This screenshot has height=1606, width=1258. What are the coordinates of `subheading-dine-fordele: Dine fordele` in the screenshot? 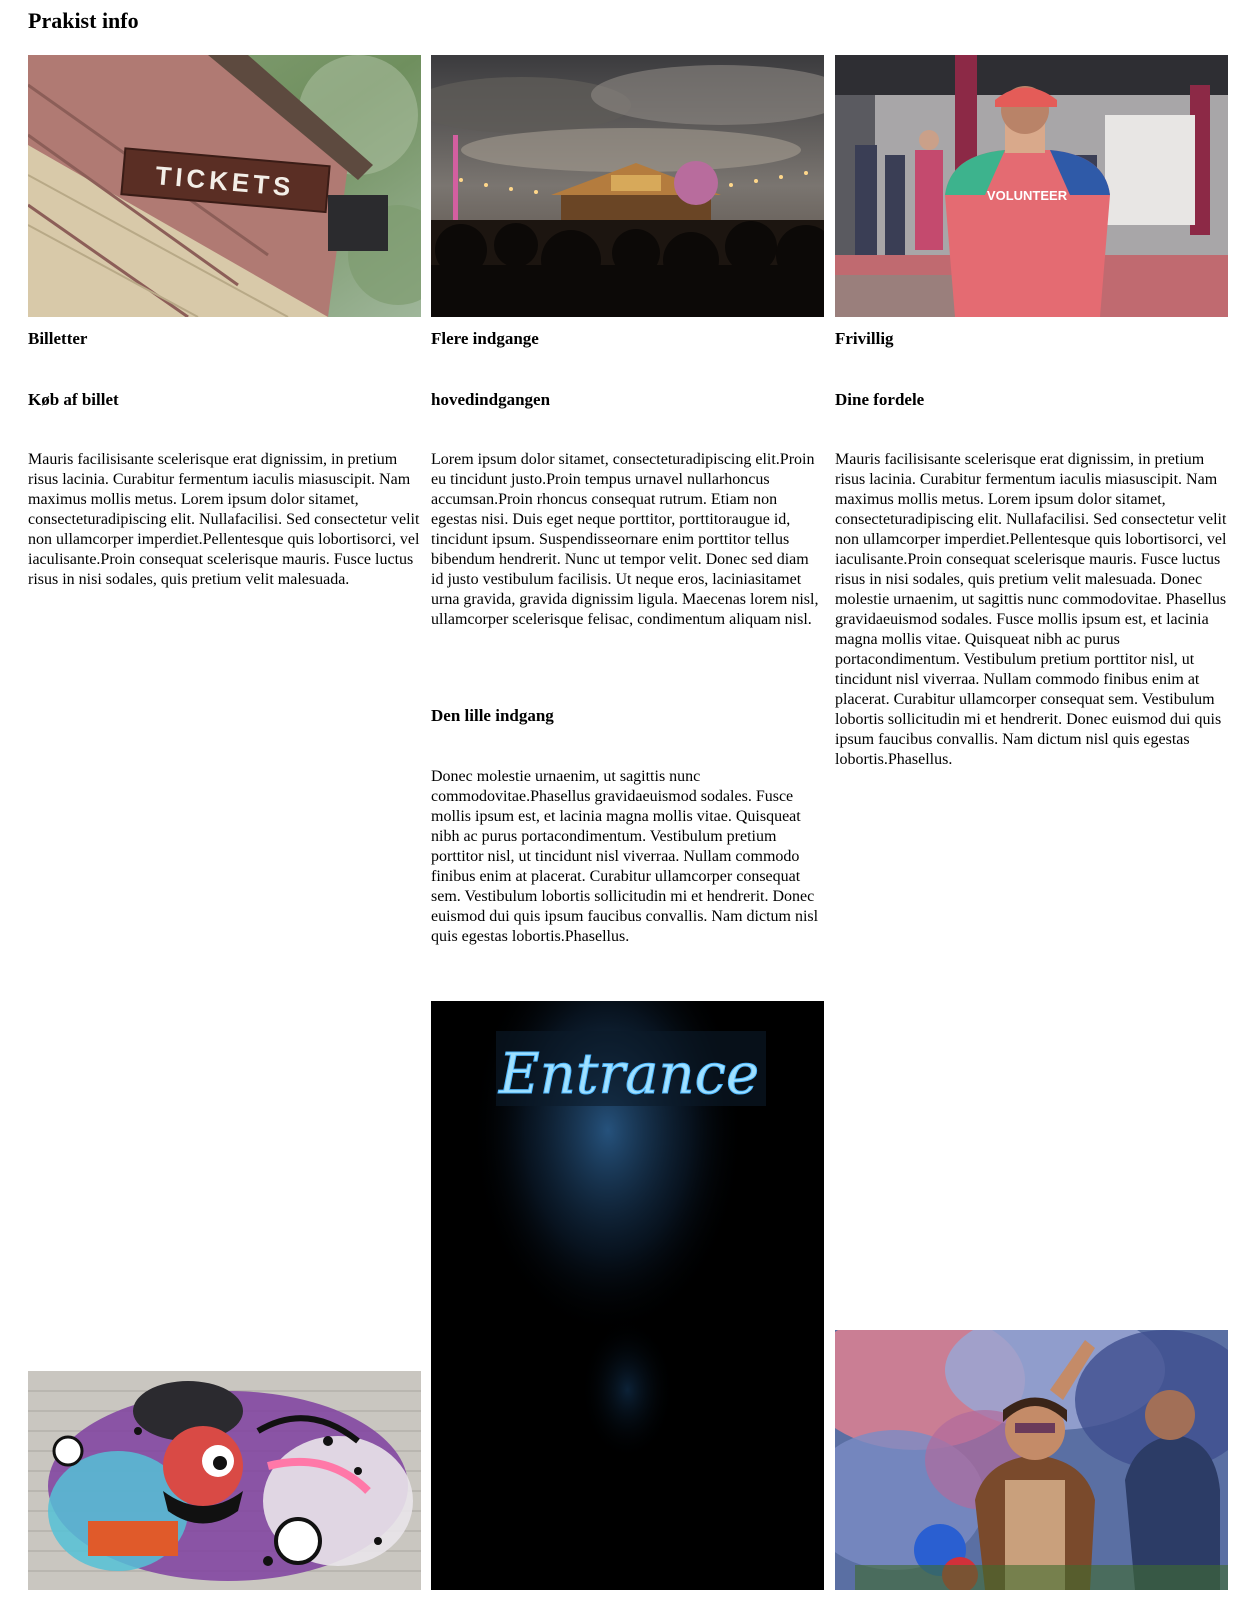 It's located at (880, 399).